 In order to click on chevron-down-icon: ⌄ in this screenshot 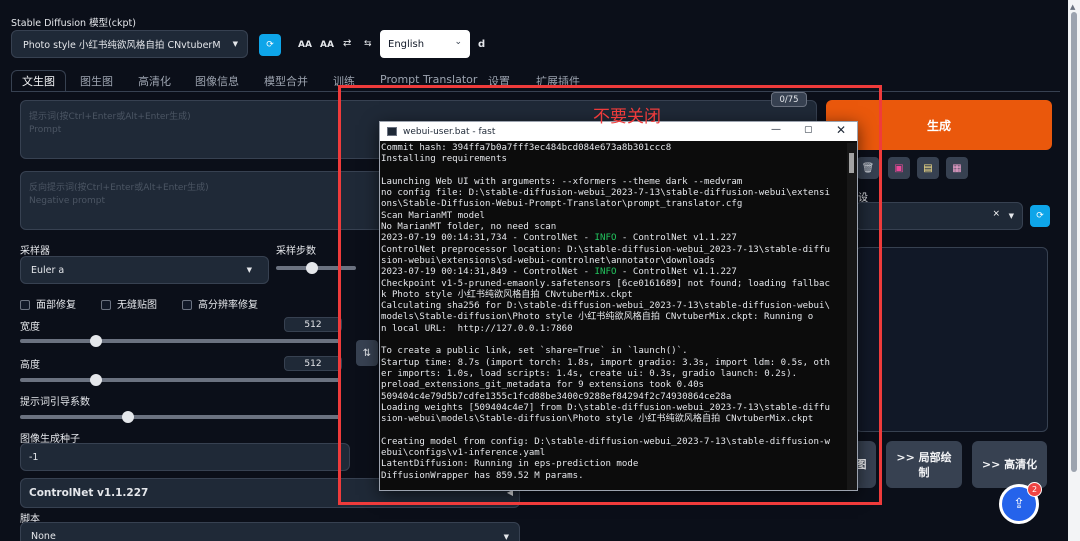, I will do `click(458, 42)`.